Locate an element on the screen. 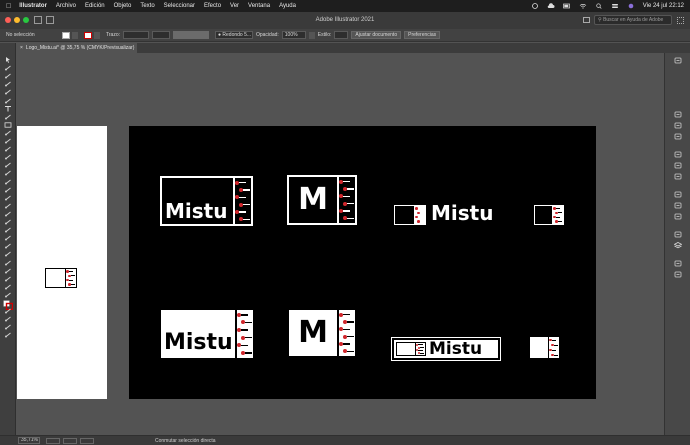 The width and height of the screenshot is (690, 445). cloud-icon is located at coordinates (551, 6).